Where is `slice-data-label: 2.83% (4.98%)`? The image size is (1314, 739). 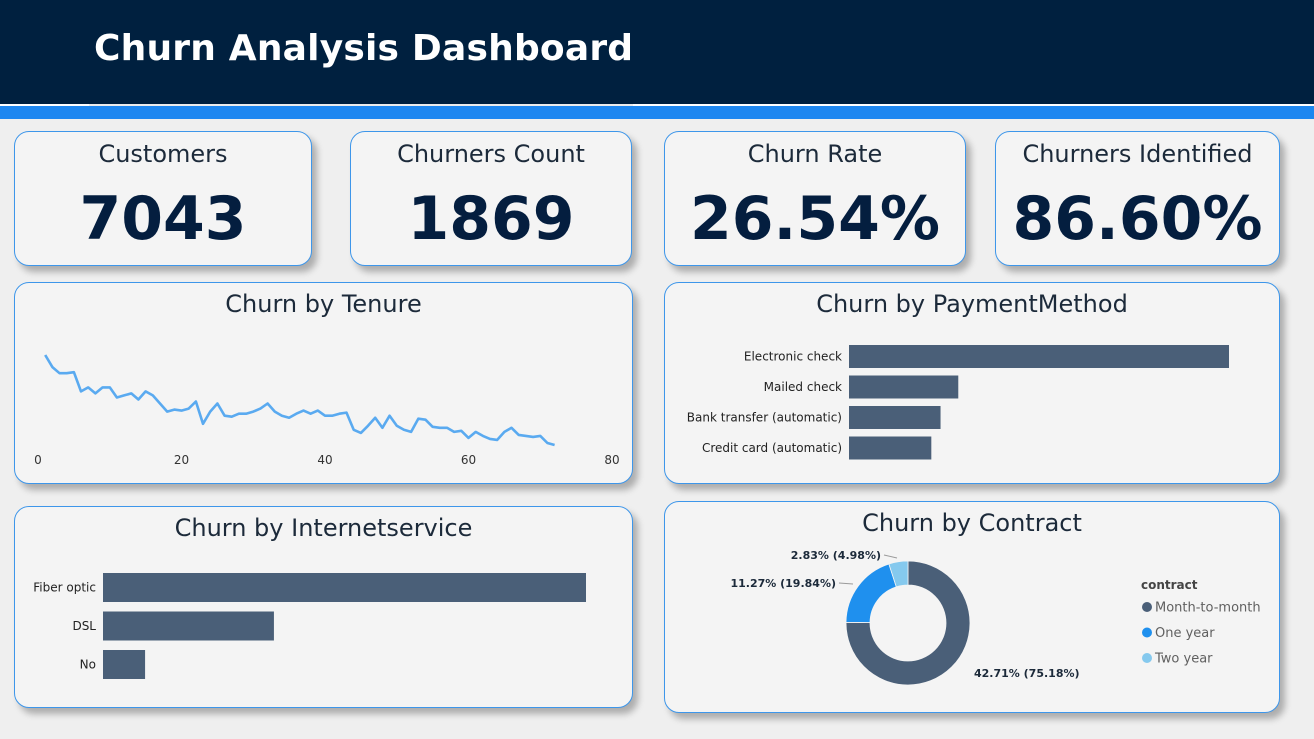
slice-data-label: 2.83% (4.98%) is located at coordinates (836, 555).